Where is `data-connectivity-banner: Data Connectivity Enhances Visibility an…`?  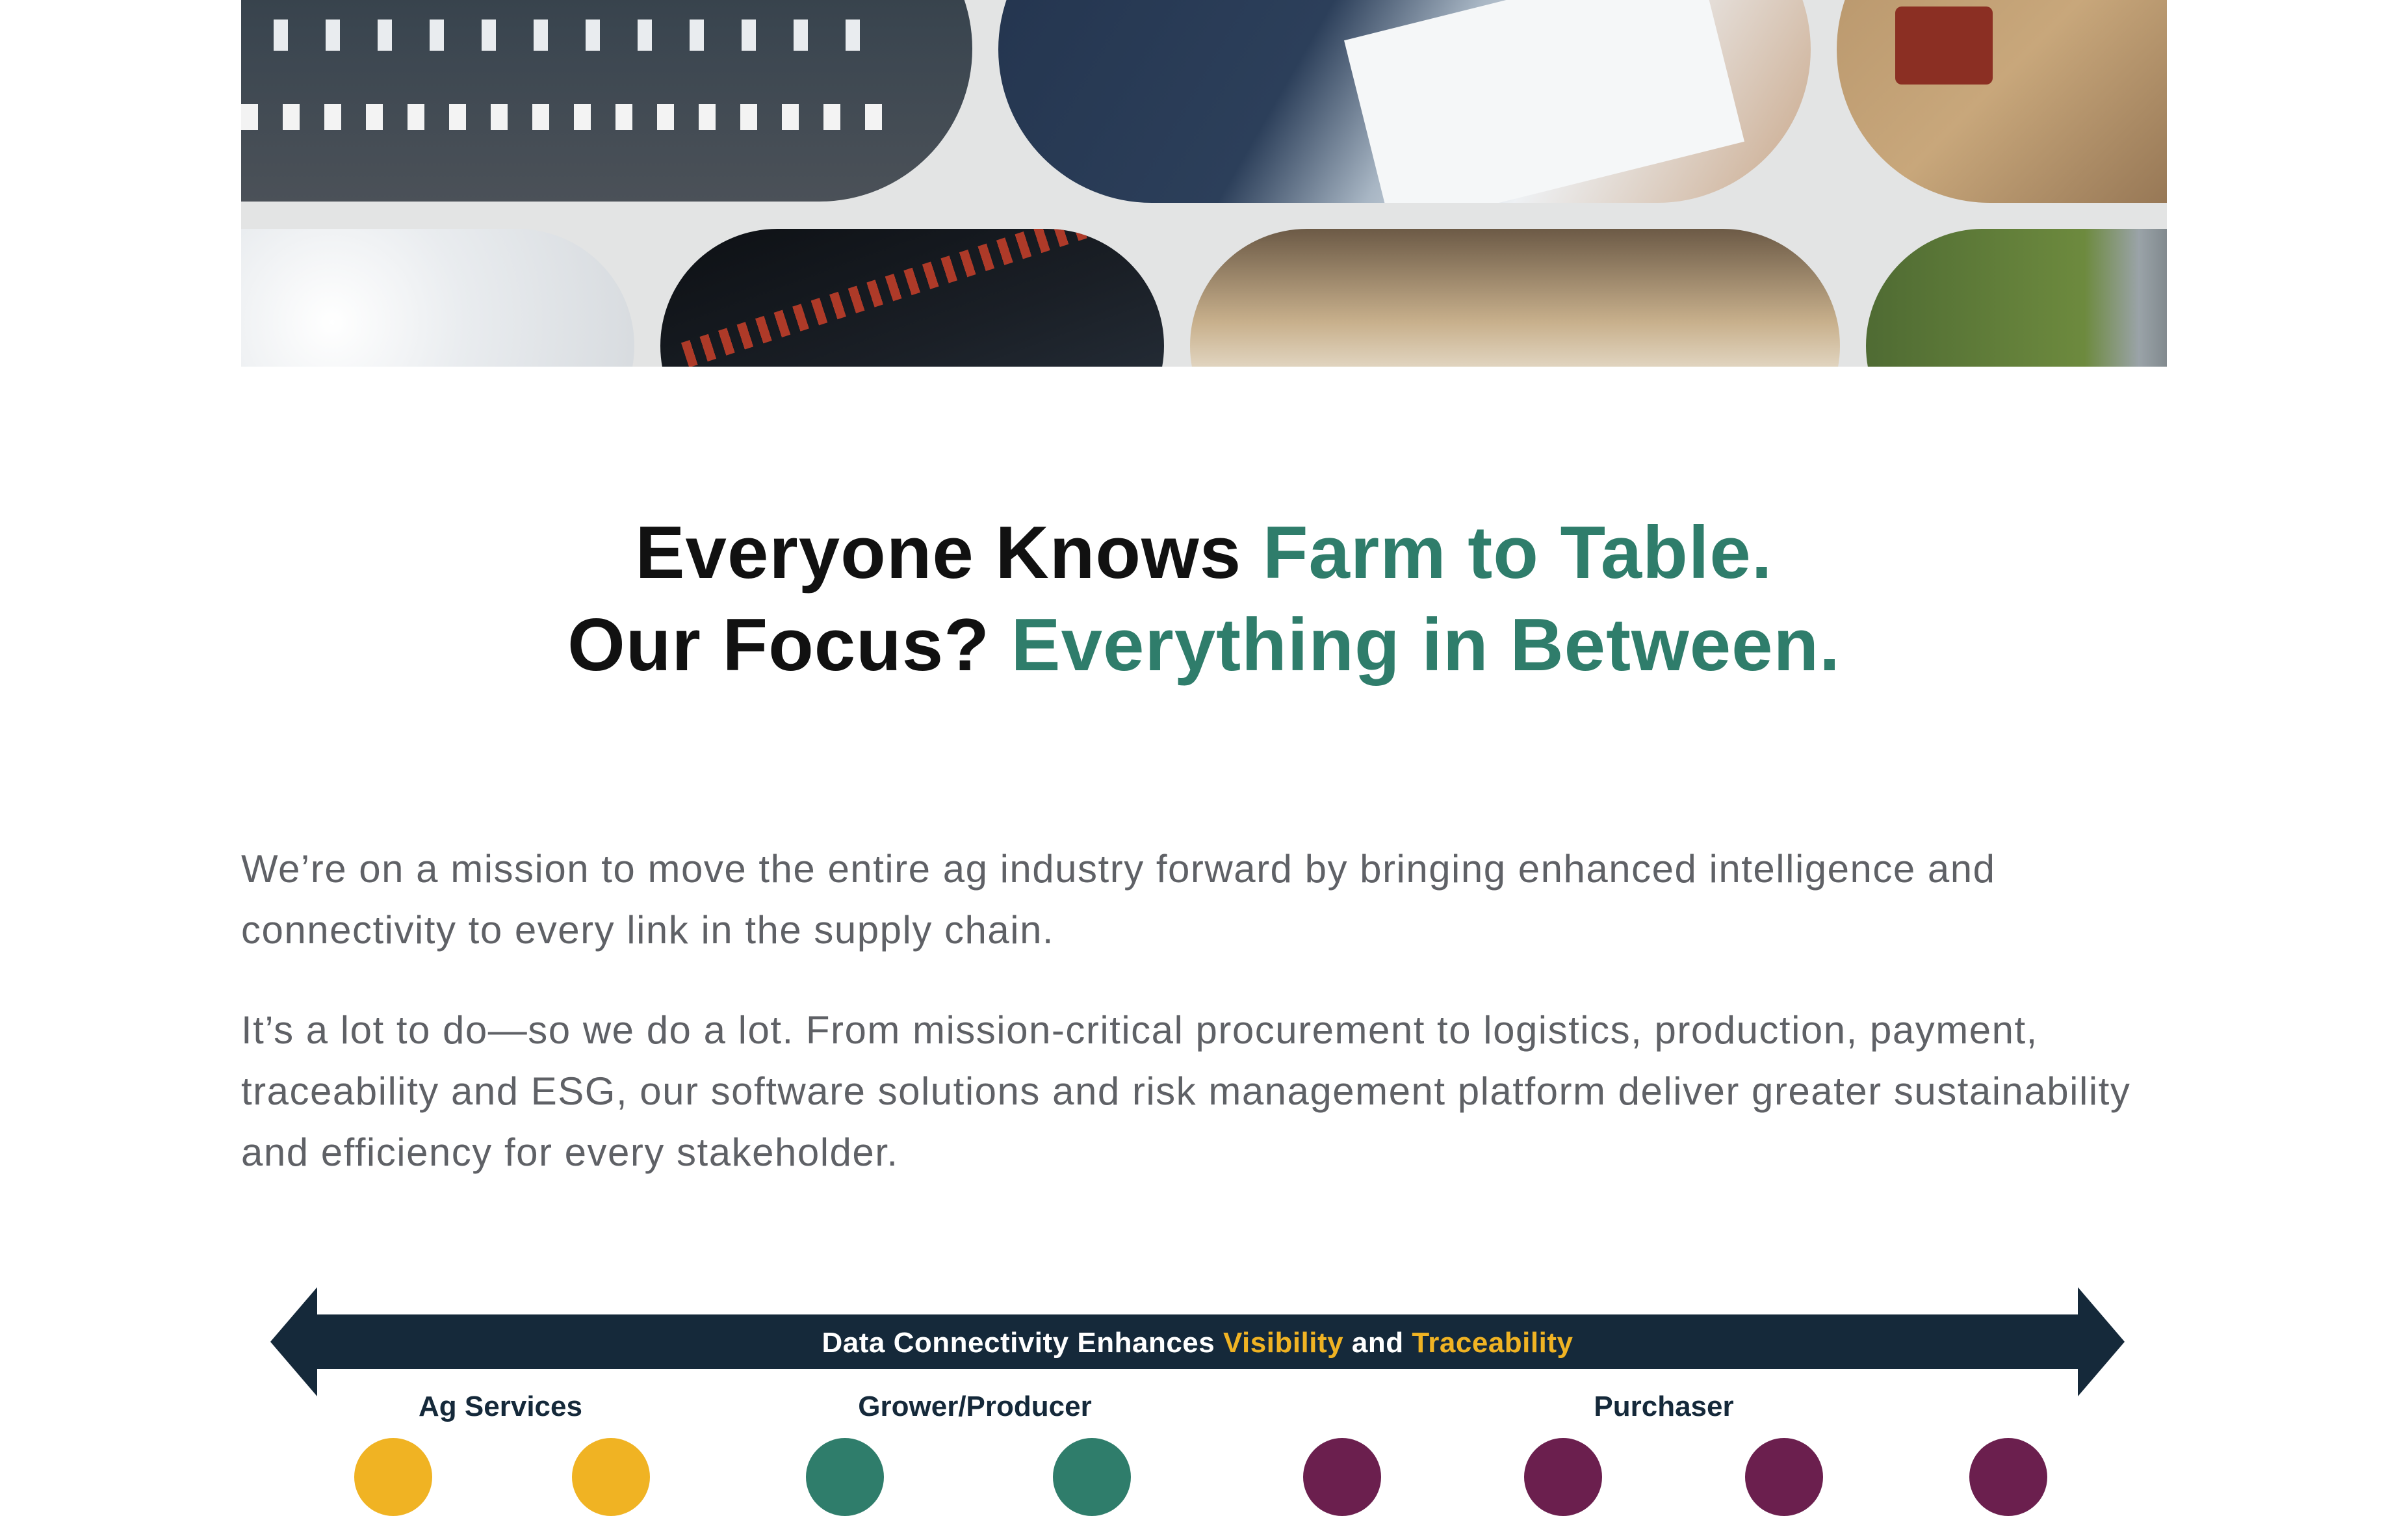 data-connectivity-banner: Data Connectivity Enhances Visibility an… is located at coordinates (1197, 1342).